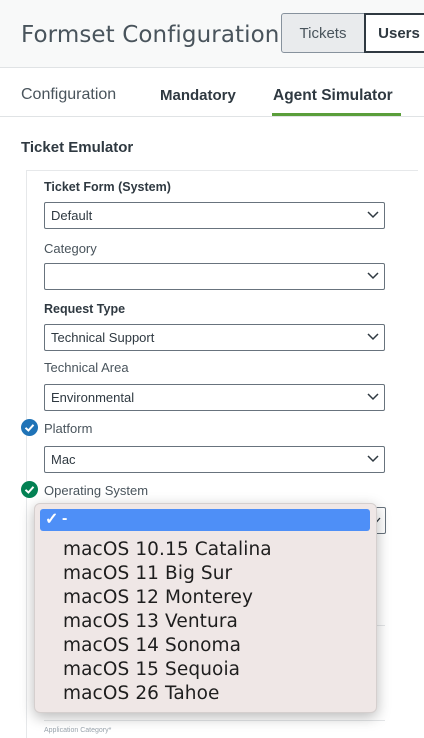  What do you see at coordinates (147, 573) in the screenshot?
I see `dropdown-option: macOS 11 Big Sur` at bounding box center [147, 573].